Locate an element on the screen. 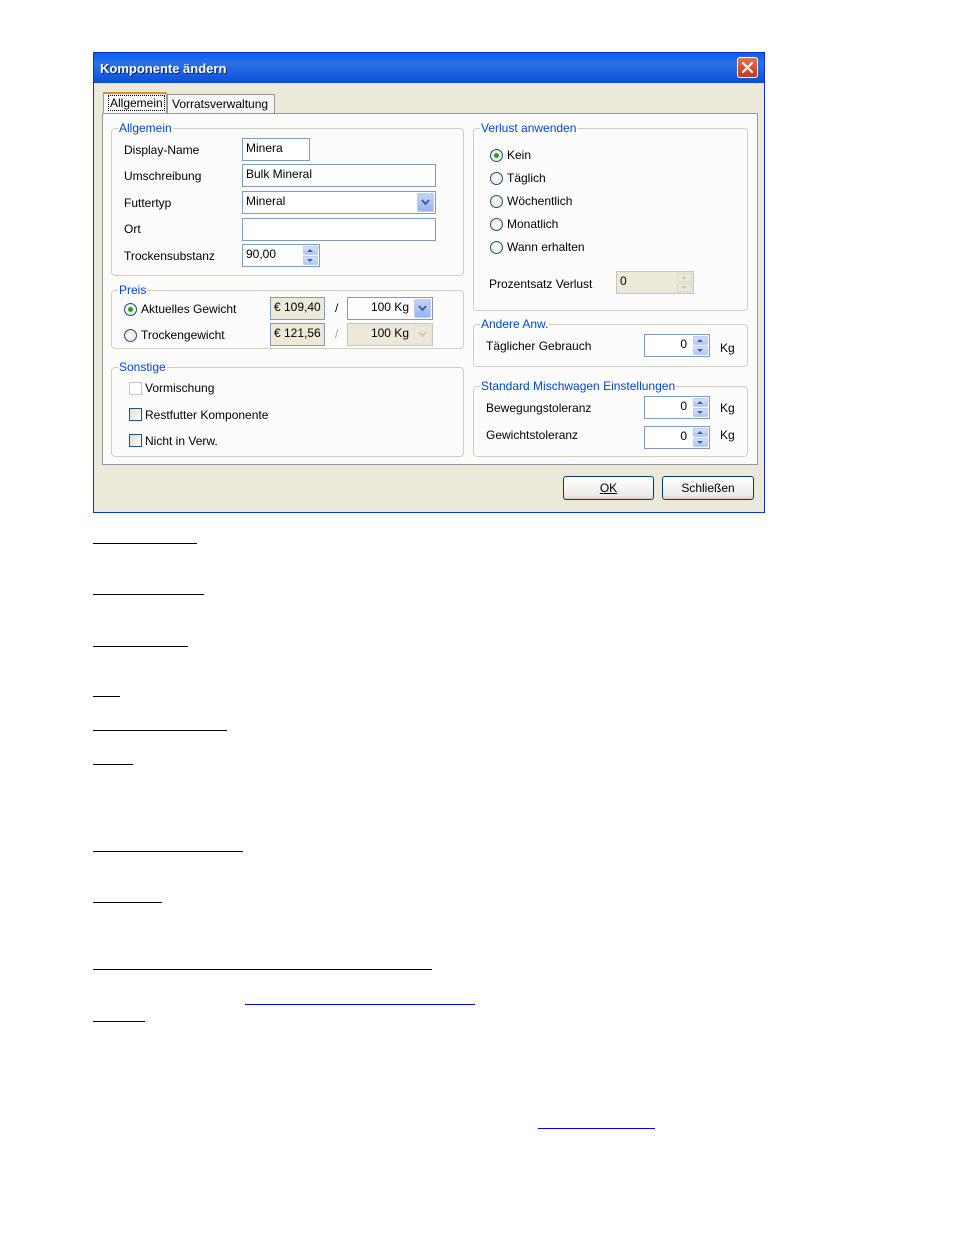 The image size is (954, 1235). rest-feed-checkbox is located at coordinates (135, 414).